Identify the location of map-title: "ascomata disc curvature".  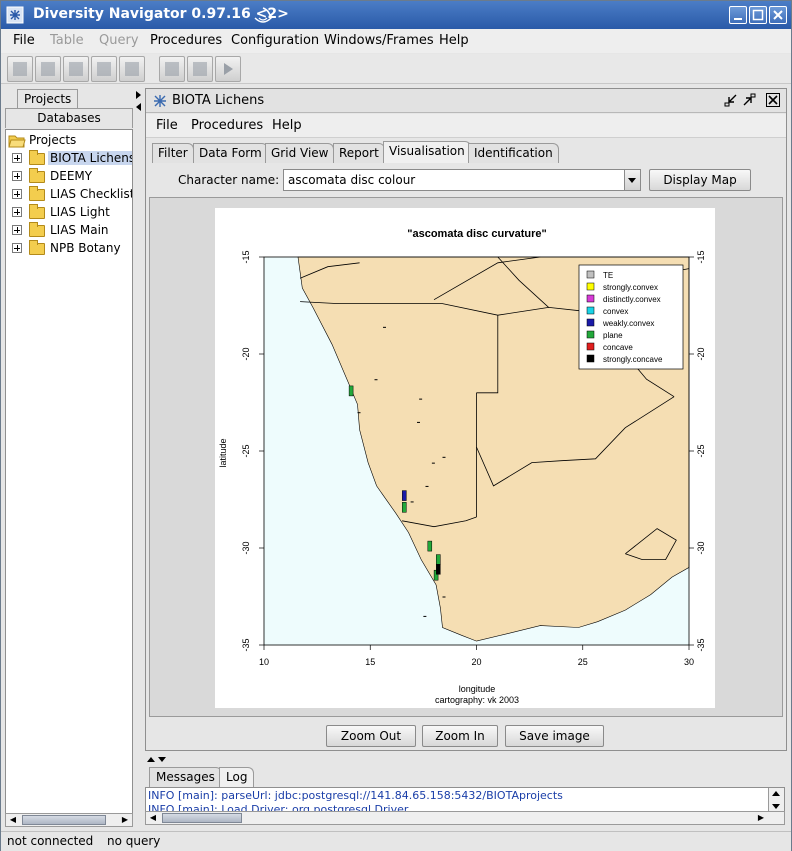
(476, 234).